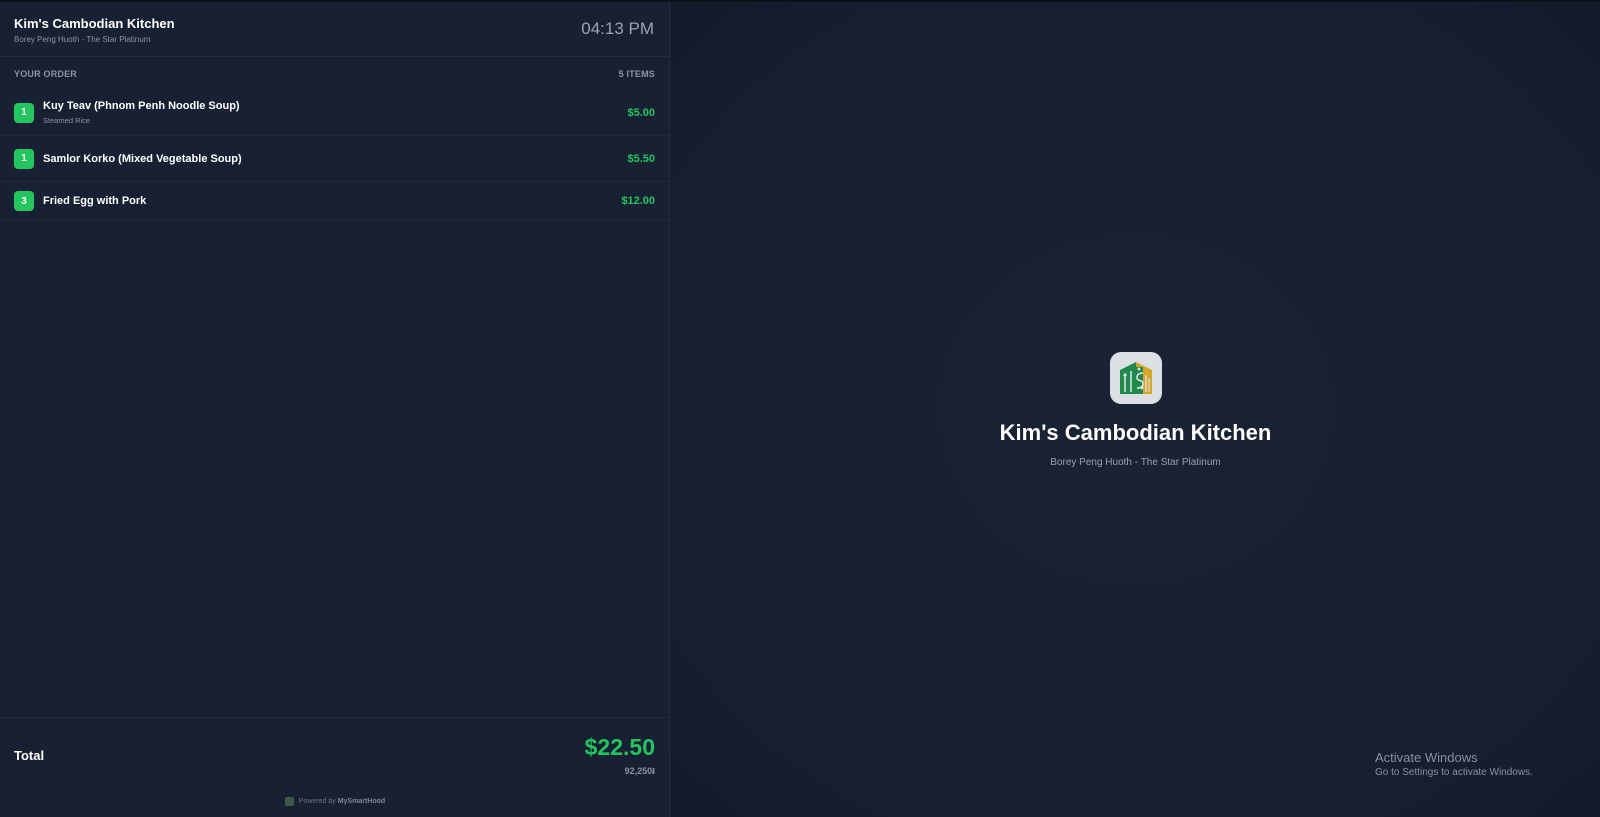 This screenshot has height=817, width=1600. I want to click on restaurant-name: Kim's Cambodian Kitchen, so click(94, 23).